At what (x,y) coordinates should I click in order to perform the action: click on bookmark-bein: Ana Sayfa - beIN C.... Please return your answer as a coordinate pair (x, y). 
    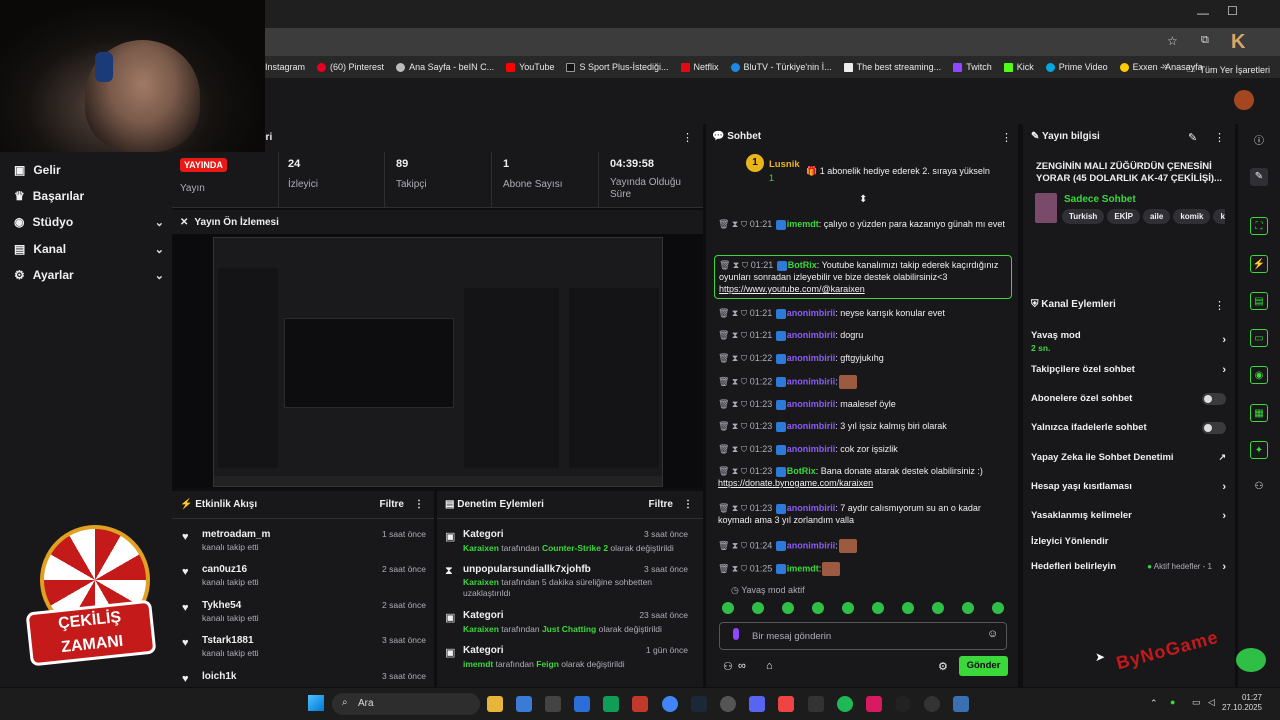
    Looking at the image, I should click on (445, 67).